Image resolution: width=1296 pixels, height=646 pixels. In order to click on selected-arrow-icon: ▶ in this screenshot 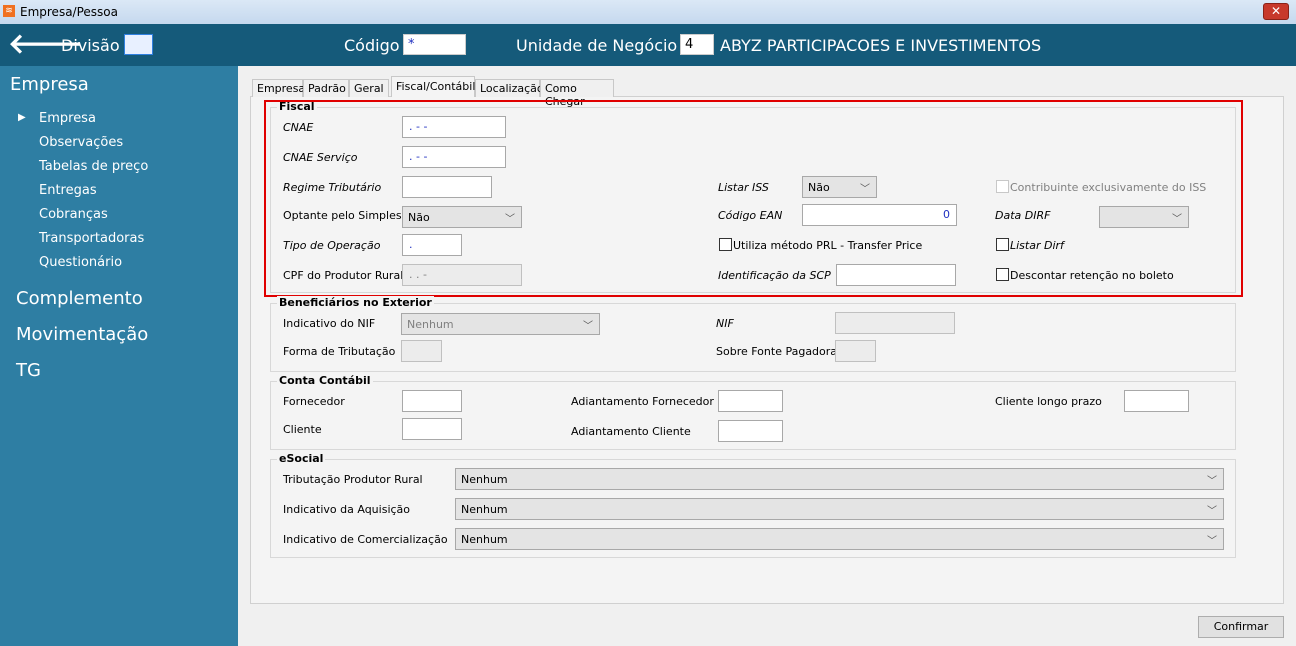, I will do `click(22, 117)`.